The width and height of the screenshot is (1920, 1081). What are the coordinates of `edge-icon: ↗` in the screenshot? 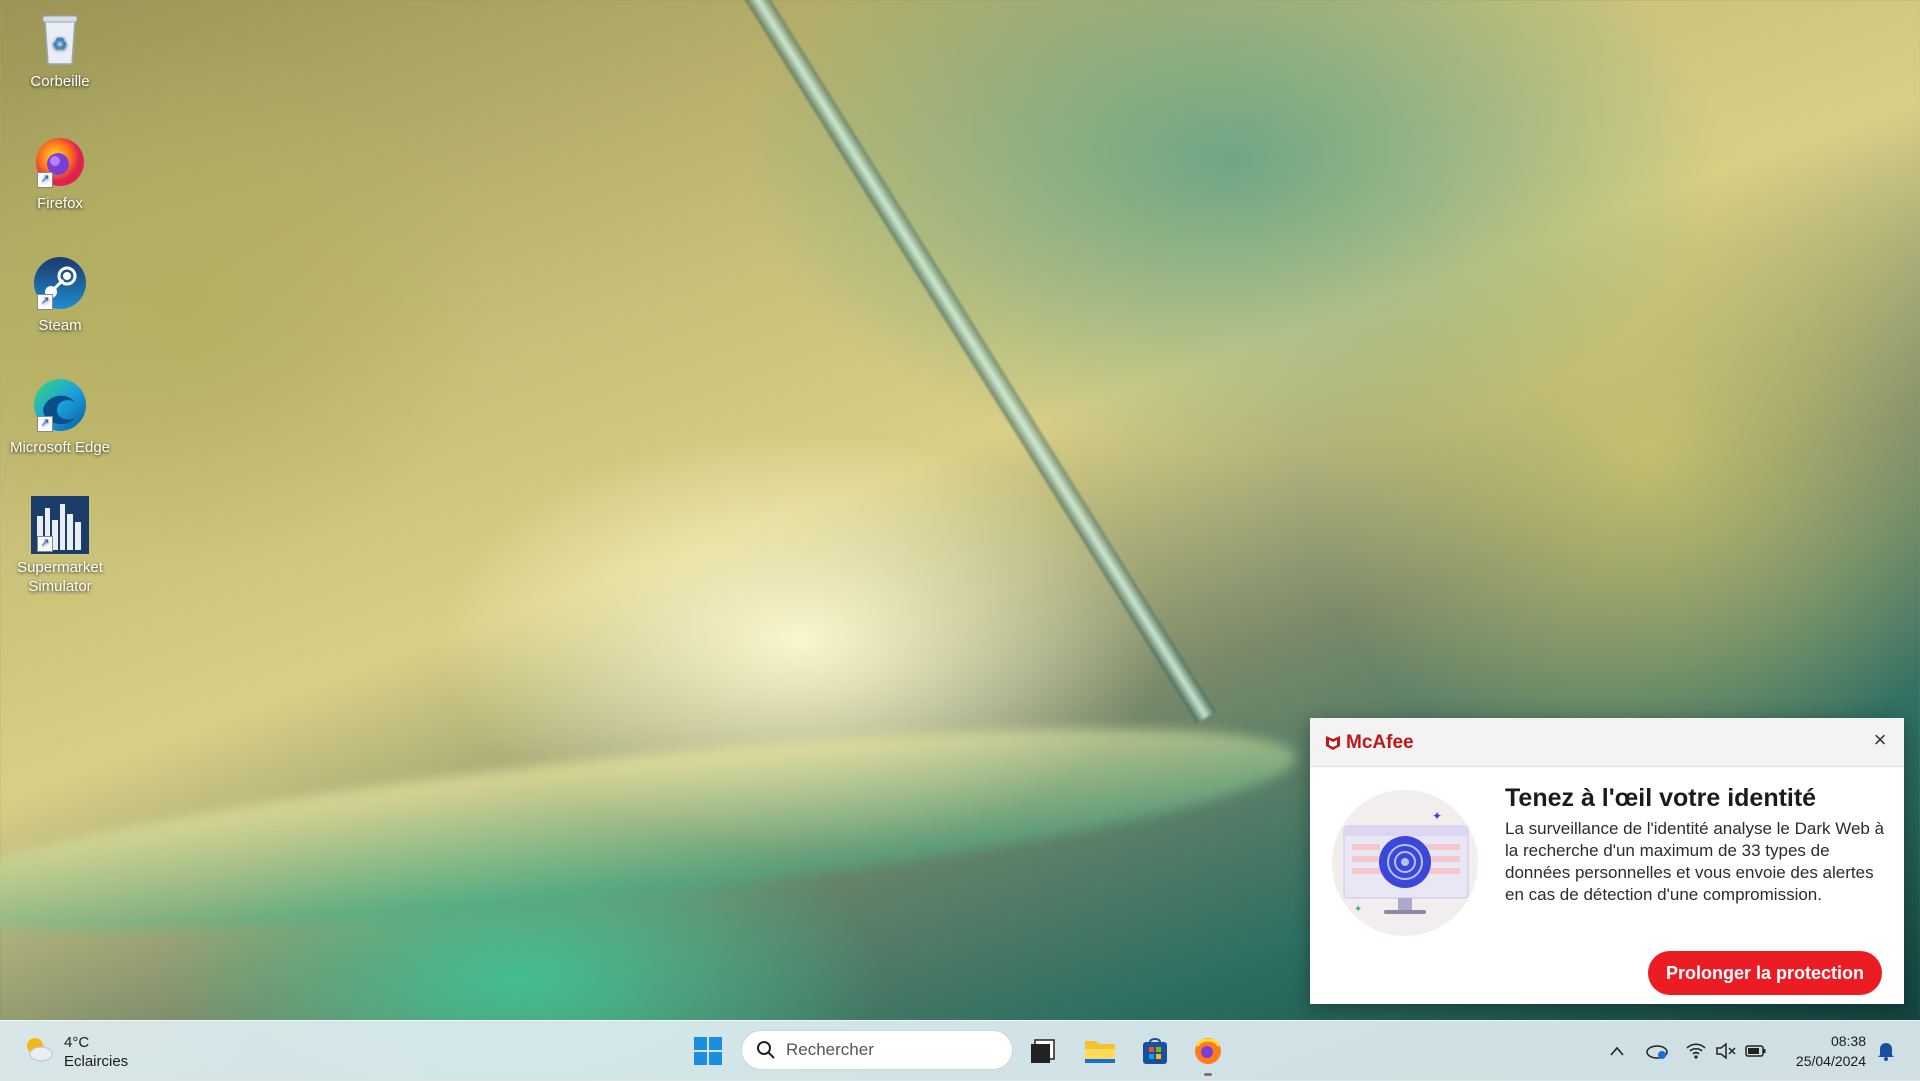 It's located at (60, 405).